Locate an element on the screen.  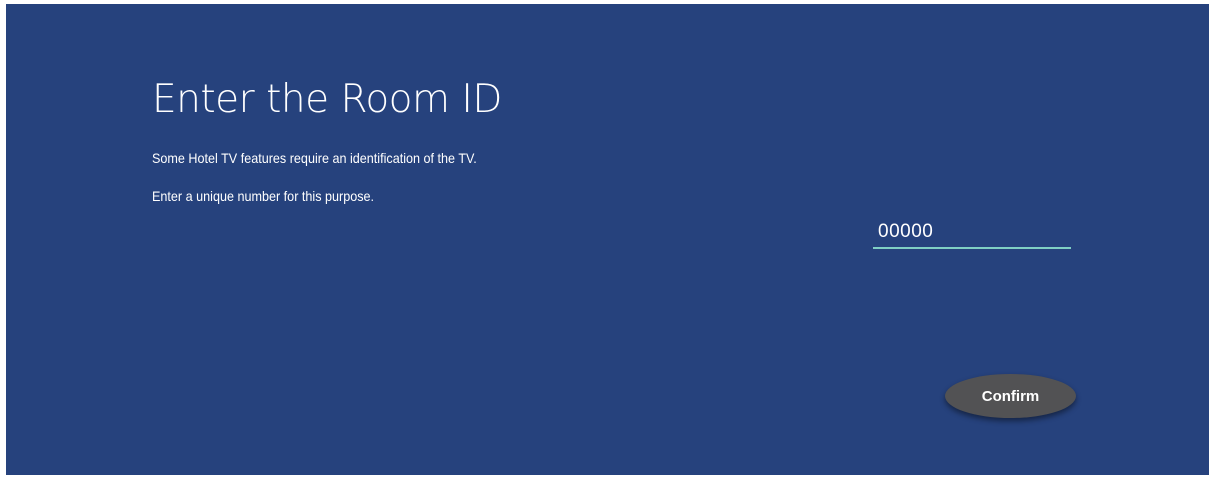
room-id-field is located at coordinates (972, 232).